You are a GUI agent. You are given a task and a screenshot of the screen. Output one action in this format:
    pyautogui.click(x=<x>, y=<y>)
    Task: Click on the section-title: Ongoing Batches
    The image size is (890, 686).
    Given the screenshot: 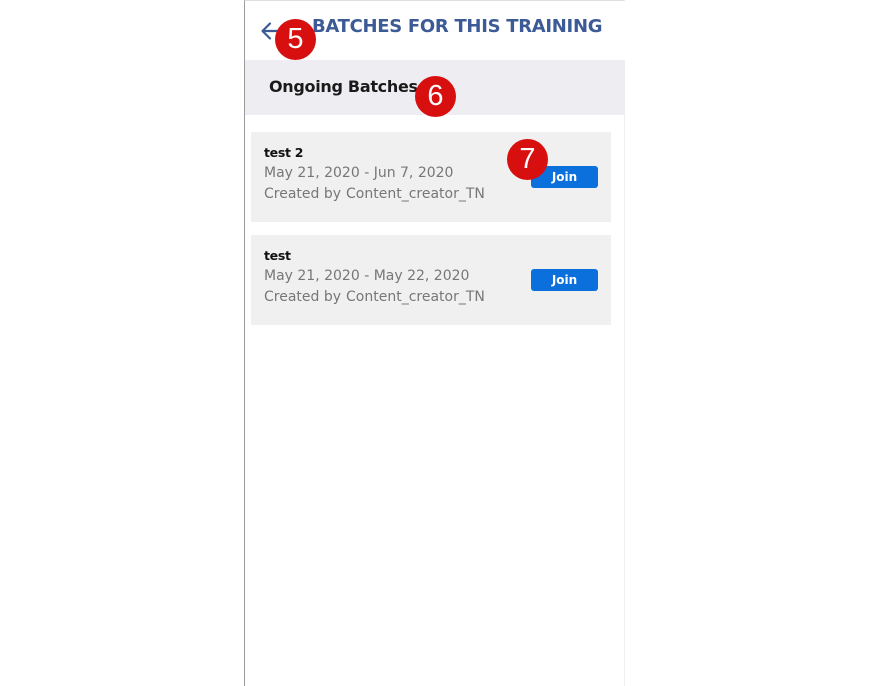 What is the action you would take?
    pyautogui.click(x=343, y=86)
    